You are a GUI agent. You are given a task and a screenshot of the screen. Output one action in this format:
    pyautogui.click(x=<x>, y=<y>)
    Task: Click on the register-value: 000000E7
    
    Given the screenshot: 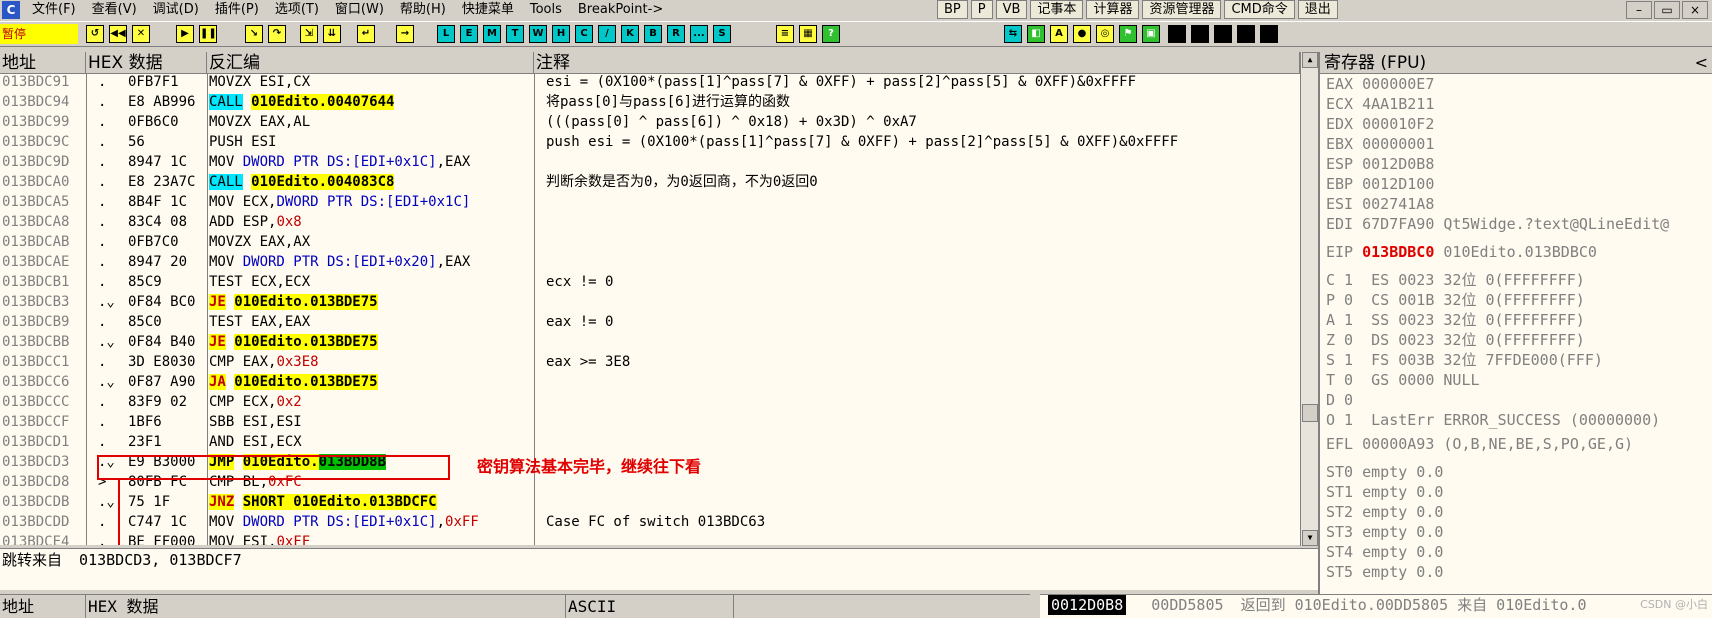 What is the action you would take?
    pyautogui.click(x=1398, y=84)
    